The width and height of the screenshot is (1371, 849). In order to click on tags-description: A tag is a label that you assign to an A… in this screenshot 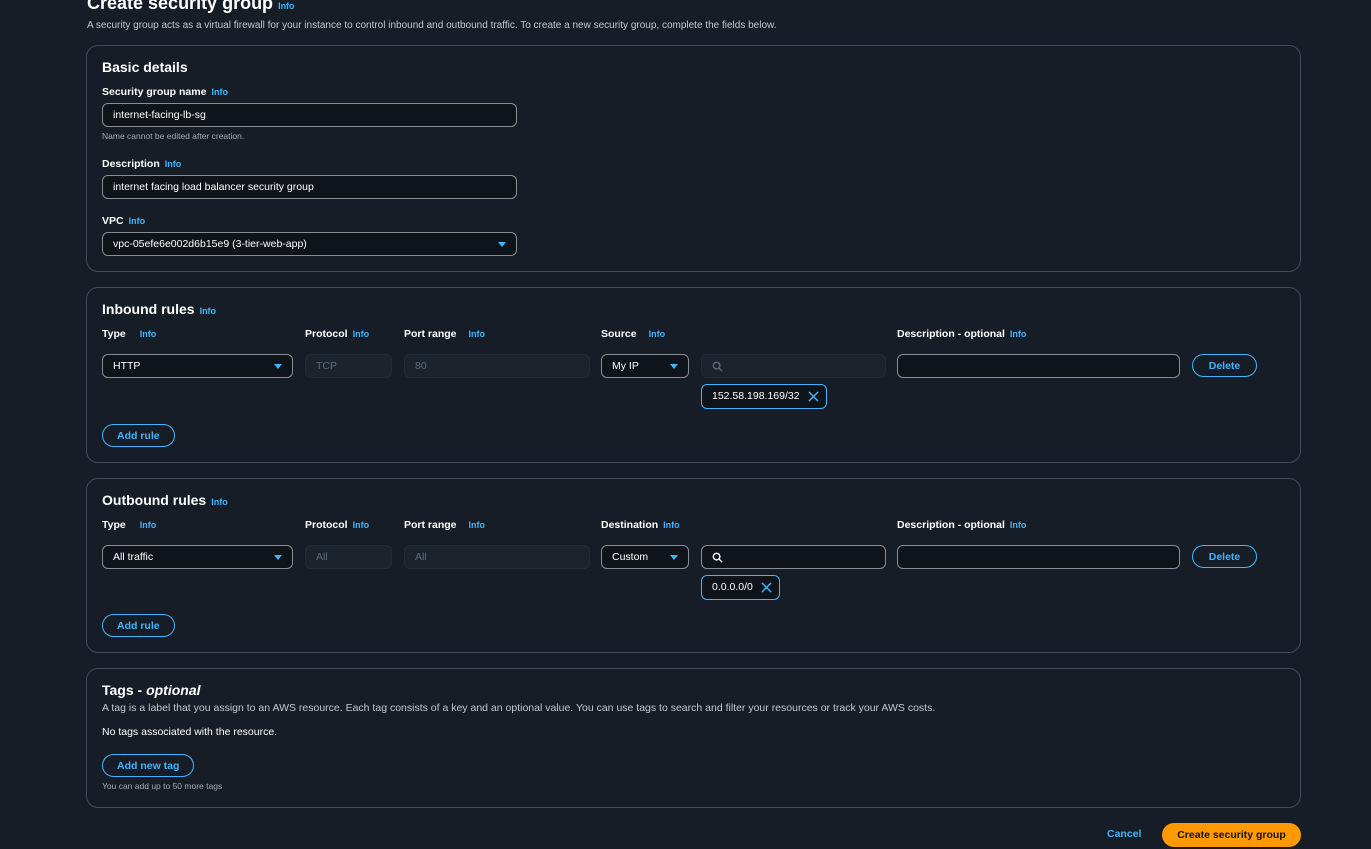, I will do `click(519, 708)`.